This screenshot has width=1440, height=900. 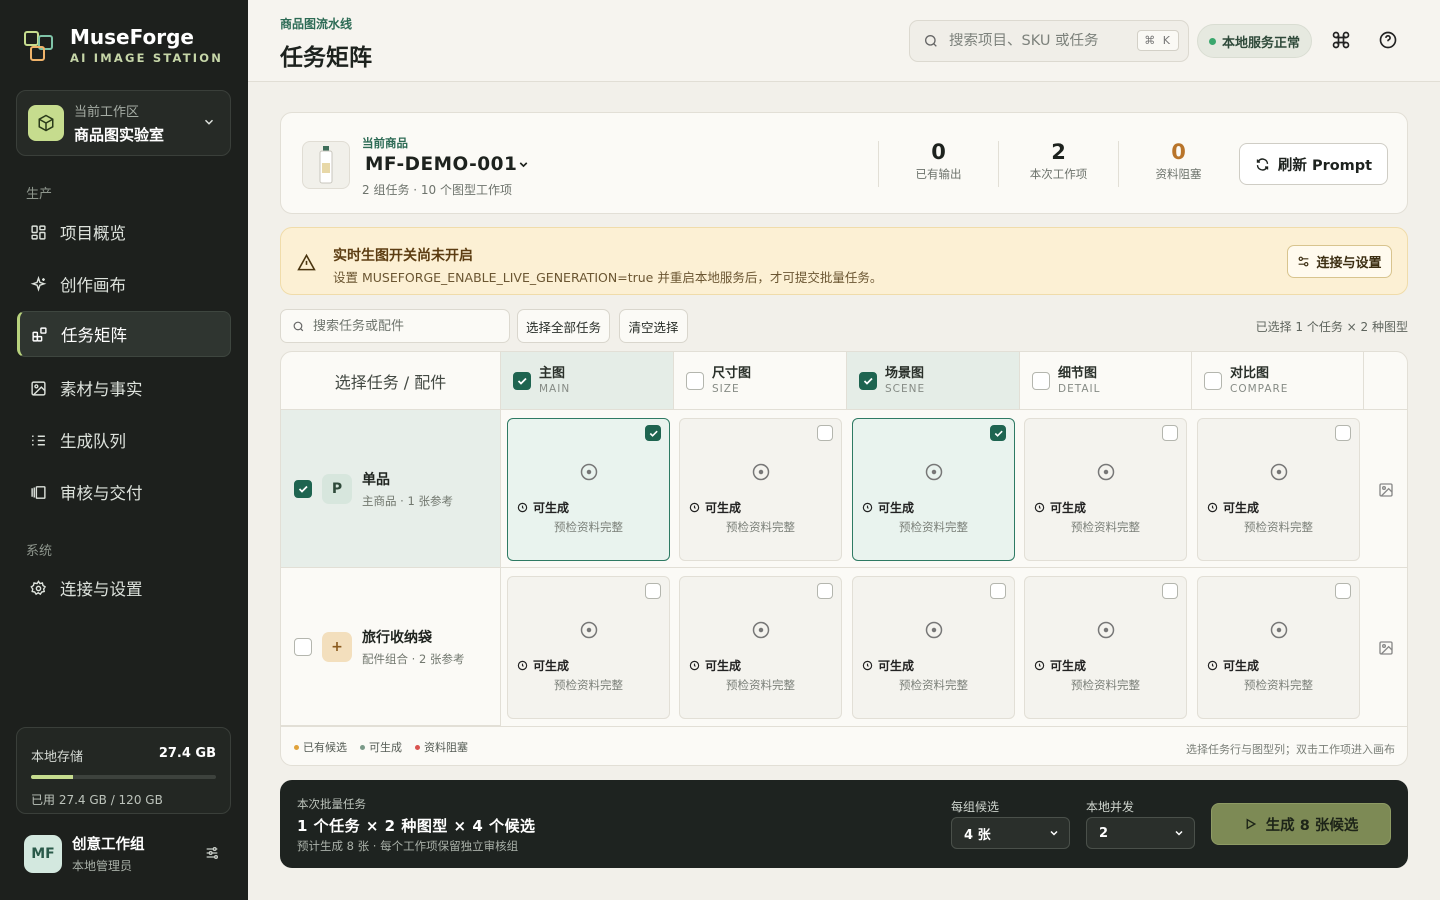 What do you see at coordinates (391, 489) in the screenshot?
I see `row-single-item: P 单品 主商品 · 1 张参考` at bounding box center [391, 489].